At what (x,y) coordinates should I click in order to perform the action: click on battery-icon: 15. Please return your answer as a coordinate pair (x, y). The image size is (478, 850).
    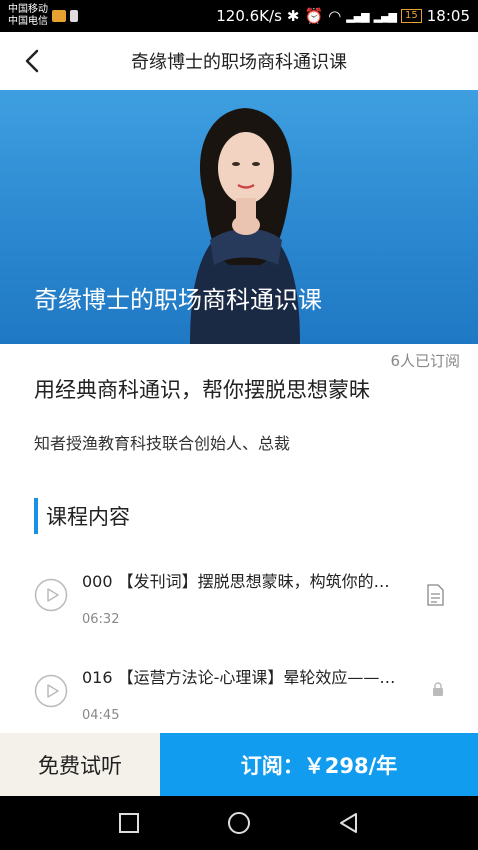
    Looking at the image, I should click on (411, 16).